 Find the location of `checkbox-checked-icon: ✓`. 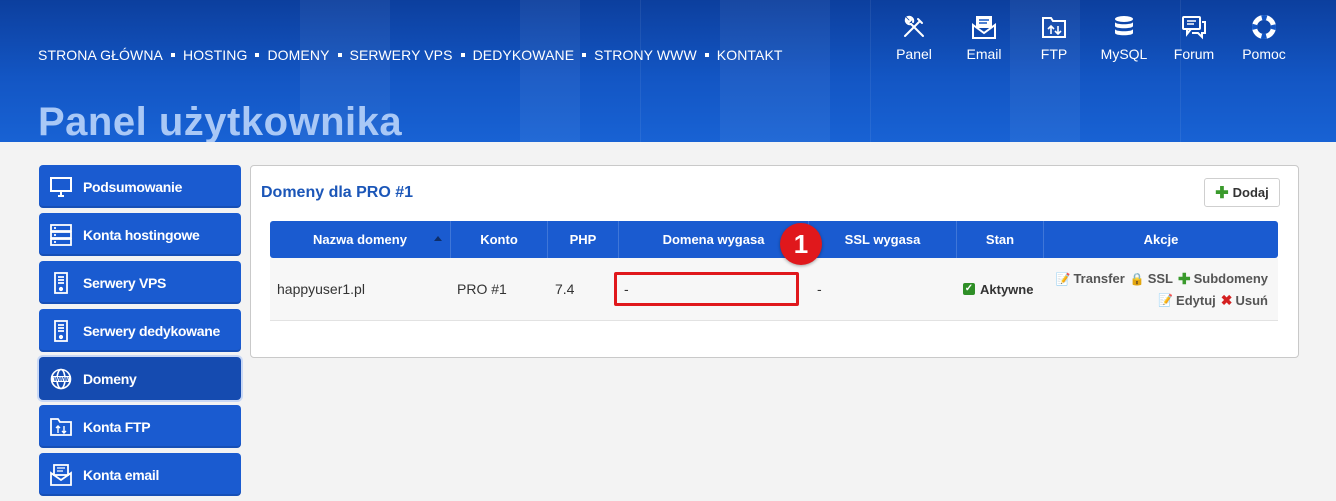

checkbox-checked-icon: ✓ is located at coordinates (969, 289).